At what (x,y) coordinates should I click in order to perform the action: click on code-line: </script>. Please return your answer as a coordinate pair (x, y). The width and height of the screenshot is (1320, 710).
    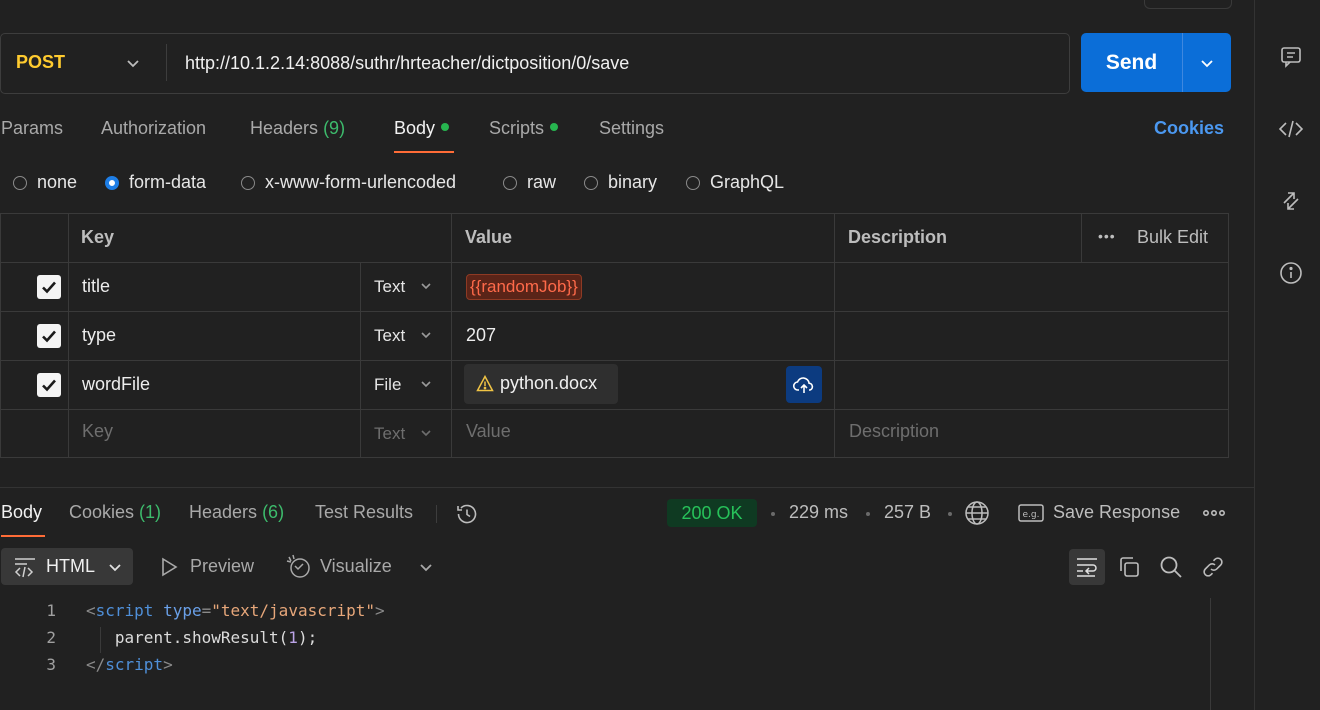
    Looking at the image, I should click on (129, 664).